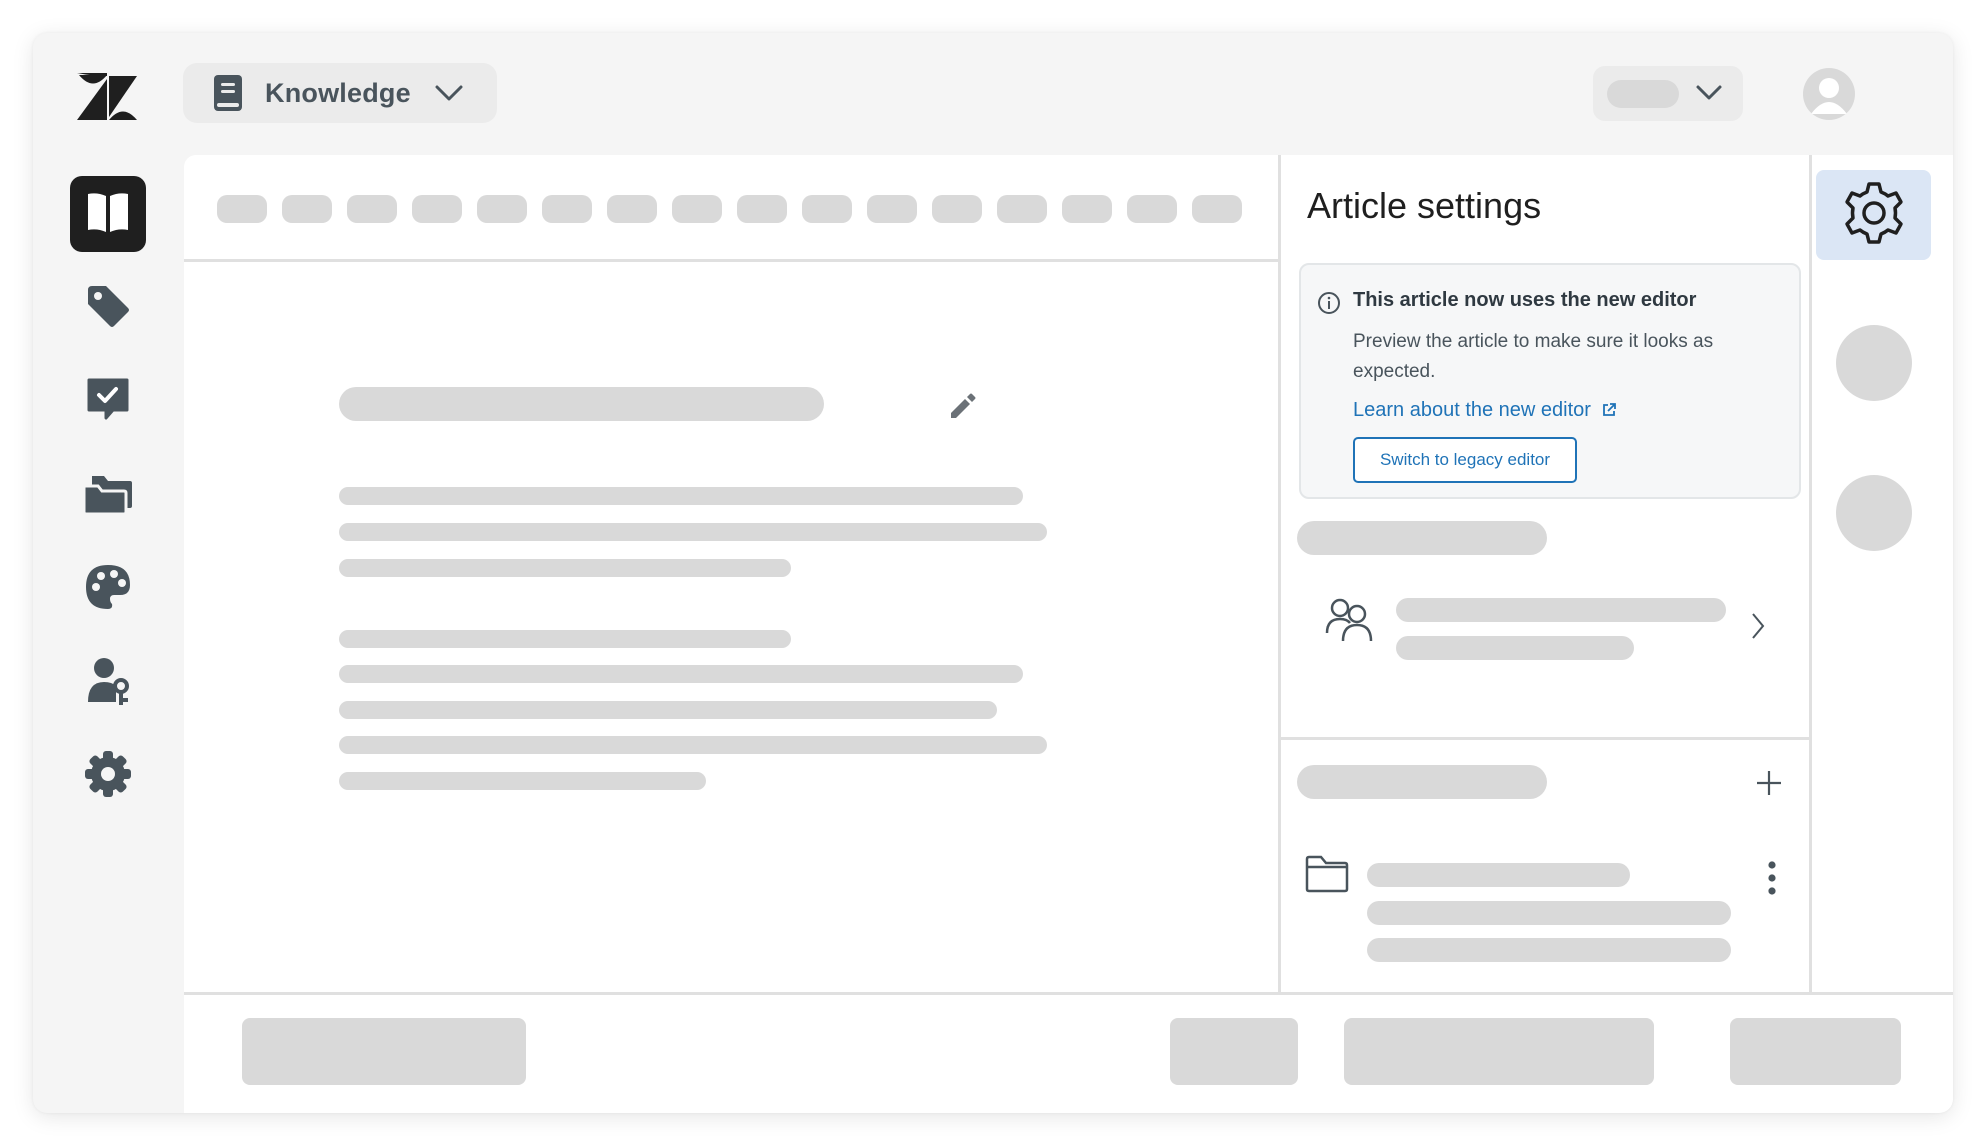 Image resolution: width=1986 pixels, height=1146 pixels. What do you see at coordinates (962, 408) in the screenshot?
I see `pencil-icon` at bounding box center [962, 408].